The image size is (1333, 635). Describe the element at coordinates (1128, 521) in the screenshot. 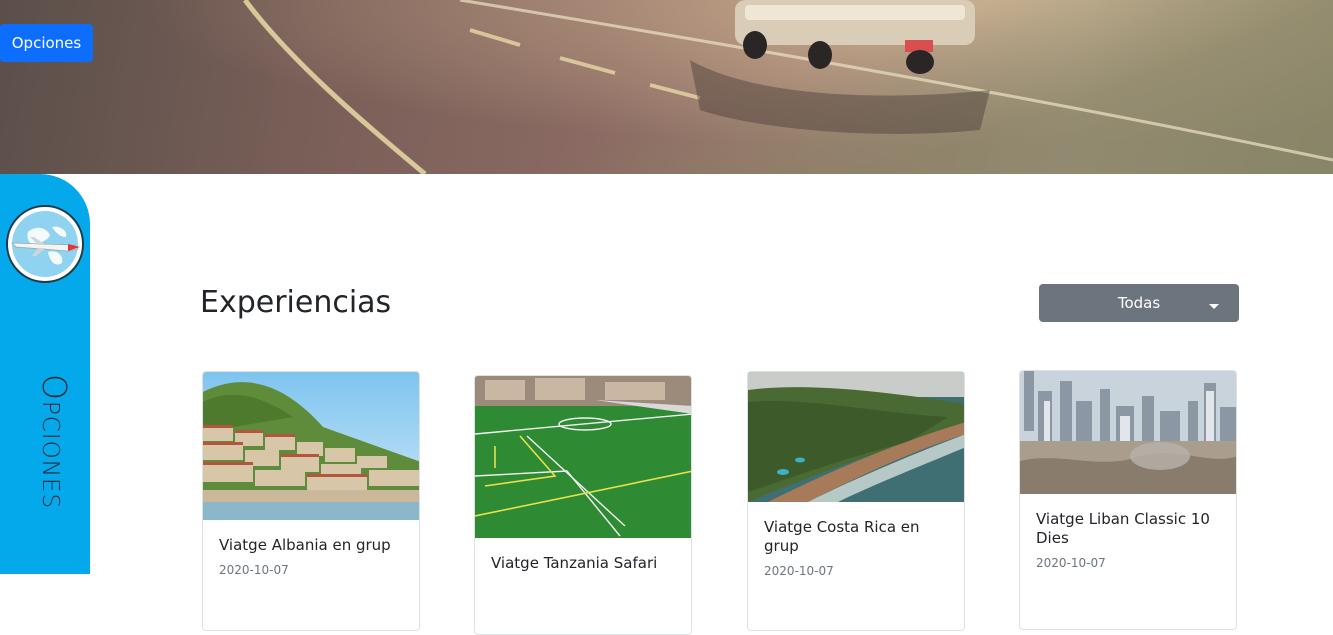

I see `card-title: Viatge Liban Classic 10 Dies` at that location.